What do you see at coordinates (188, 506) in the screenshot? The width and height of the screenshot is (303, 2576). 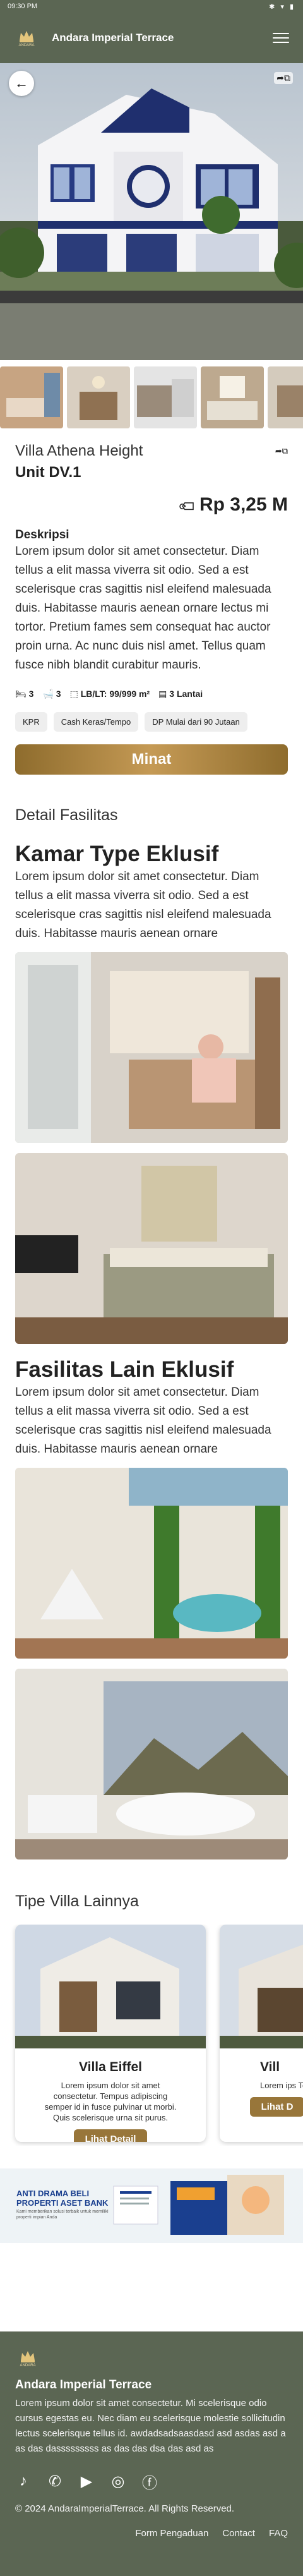 I see `price-tag-icon: 🏷` at bounding box center [188, 506].